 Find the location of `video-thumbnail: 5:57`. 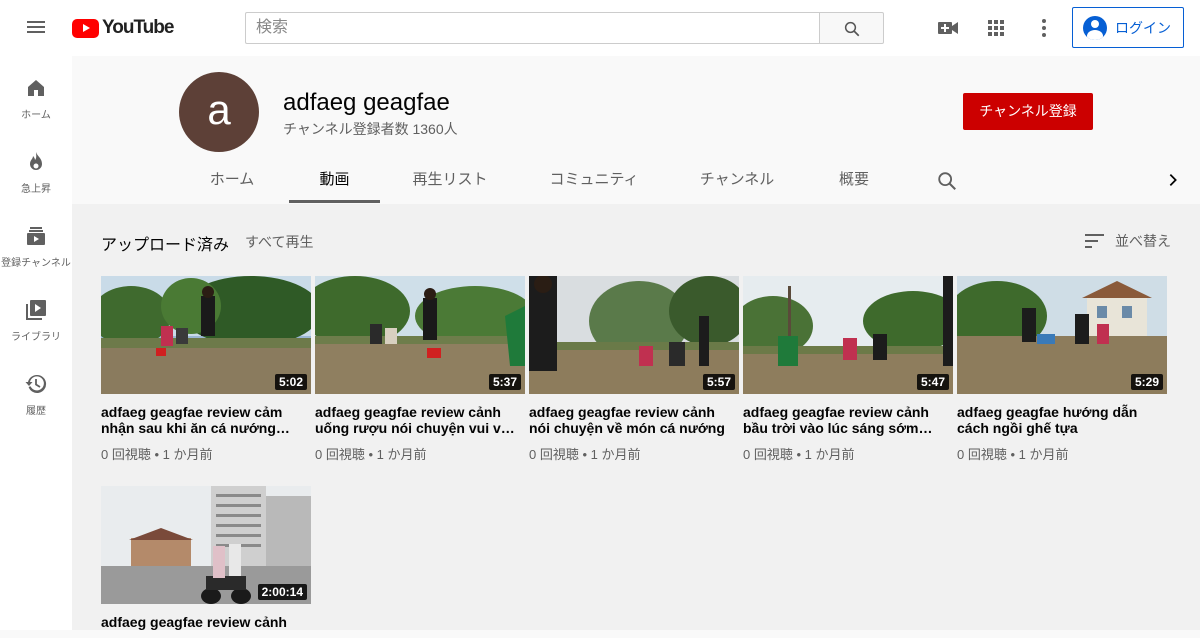

video-thumbnail: 5:57 is located at coordinates (634, 335).